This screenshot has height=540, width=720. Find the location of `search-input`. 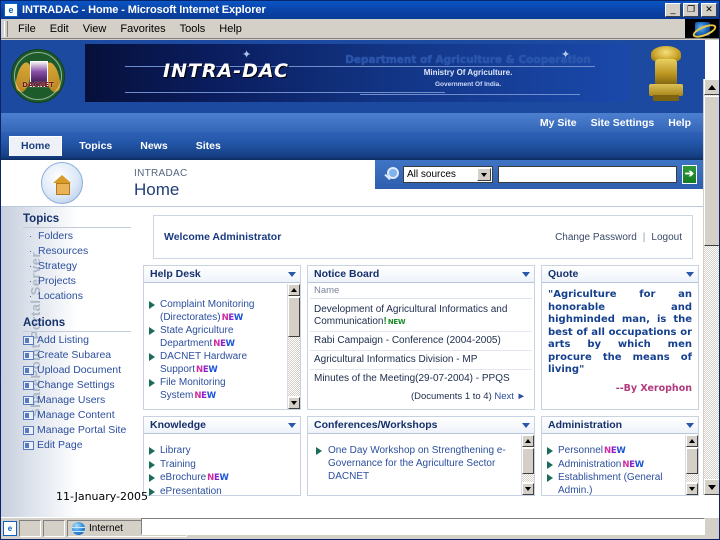

search-input is located at coordinates (587, 174).